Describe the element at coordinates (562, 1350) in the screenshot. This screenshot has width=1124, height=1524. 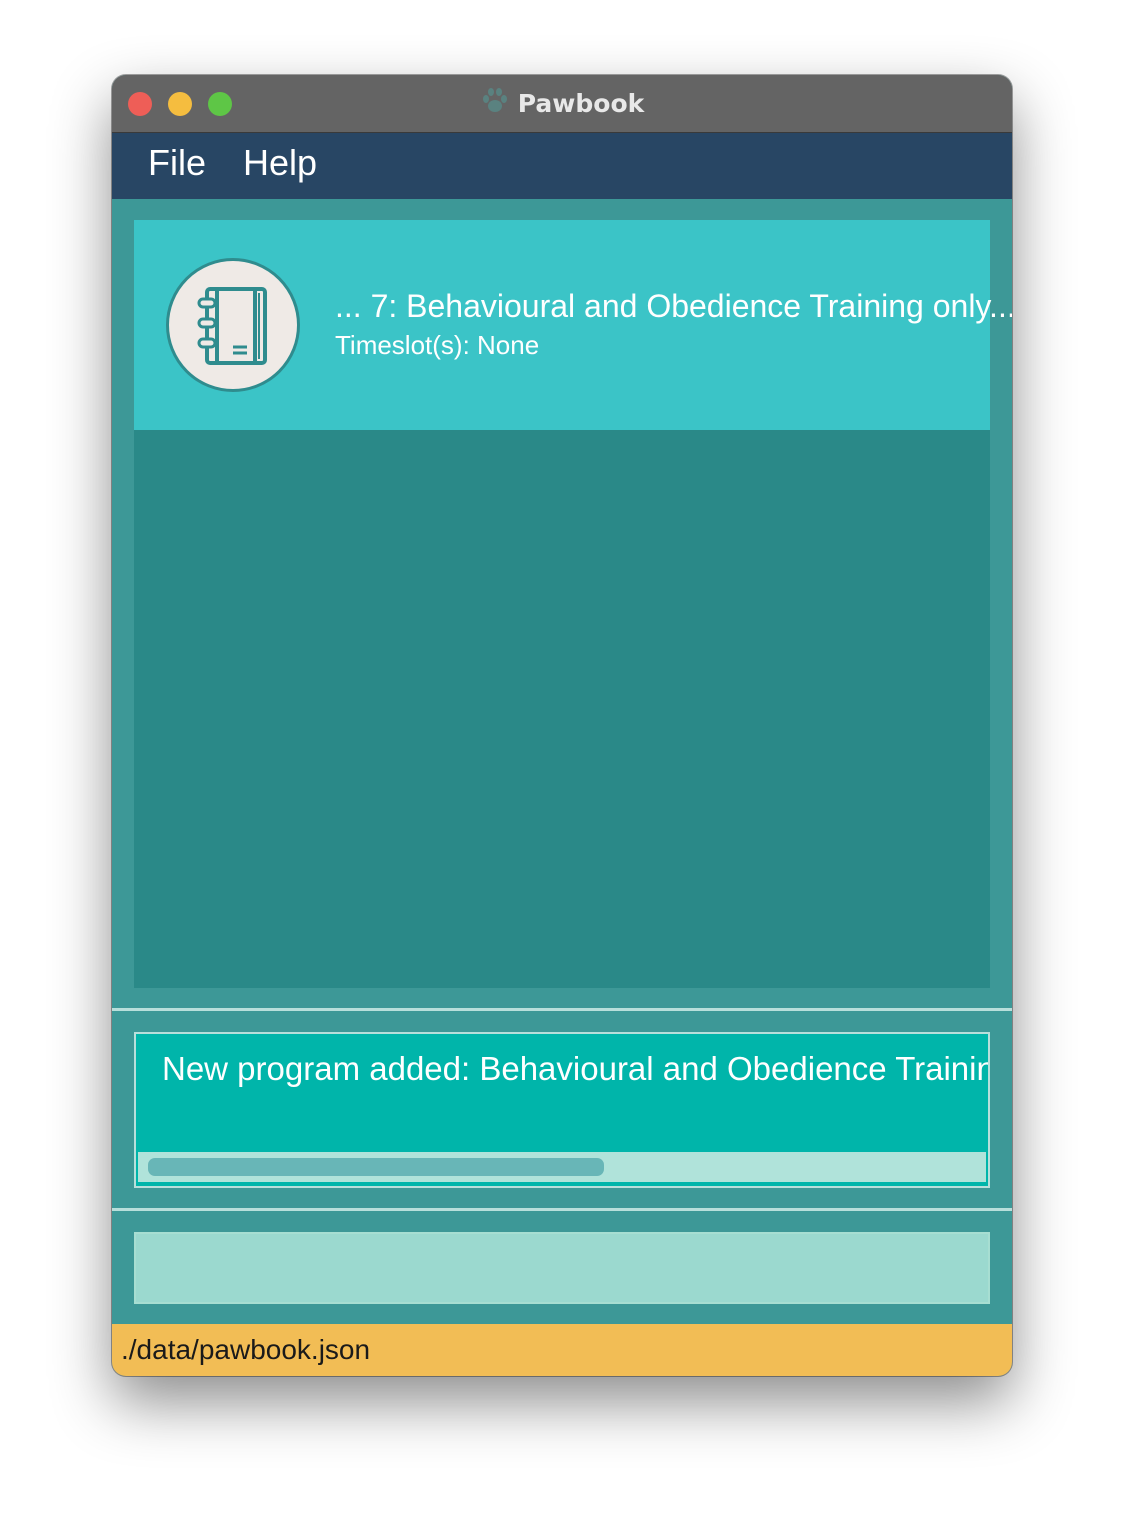
I see `status-bar: ./data/pawbook.json` at that location.